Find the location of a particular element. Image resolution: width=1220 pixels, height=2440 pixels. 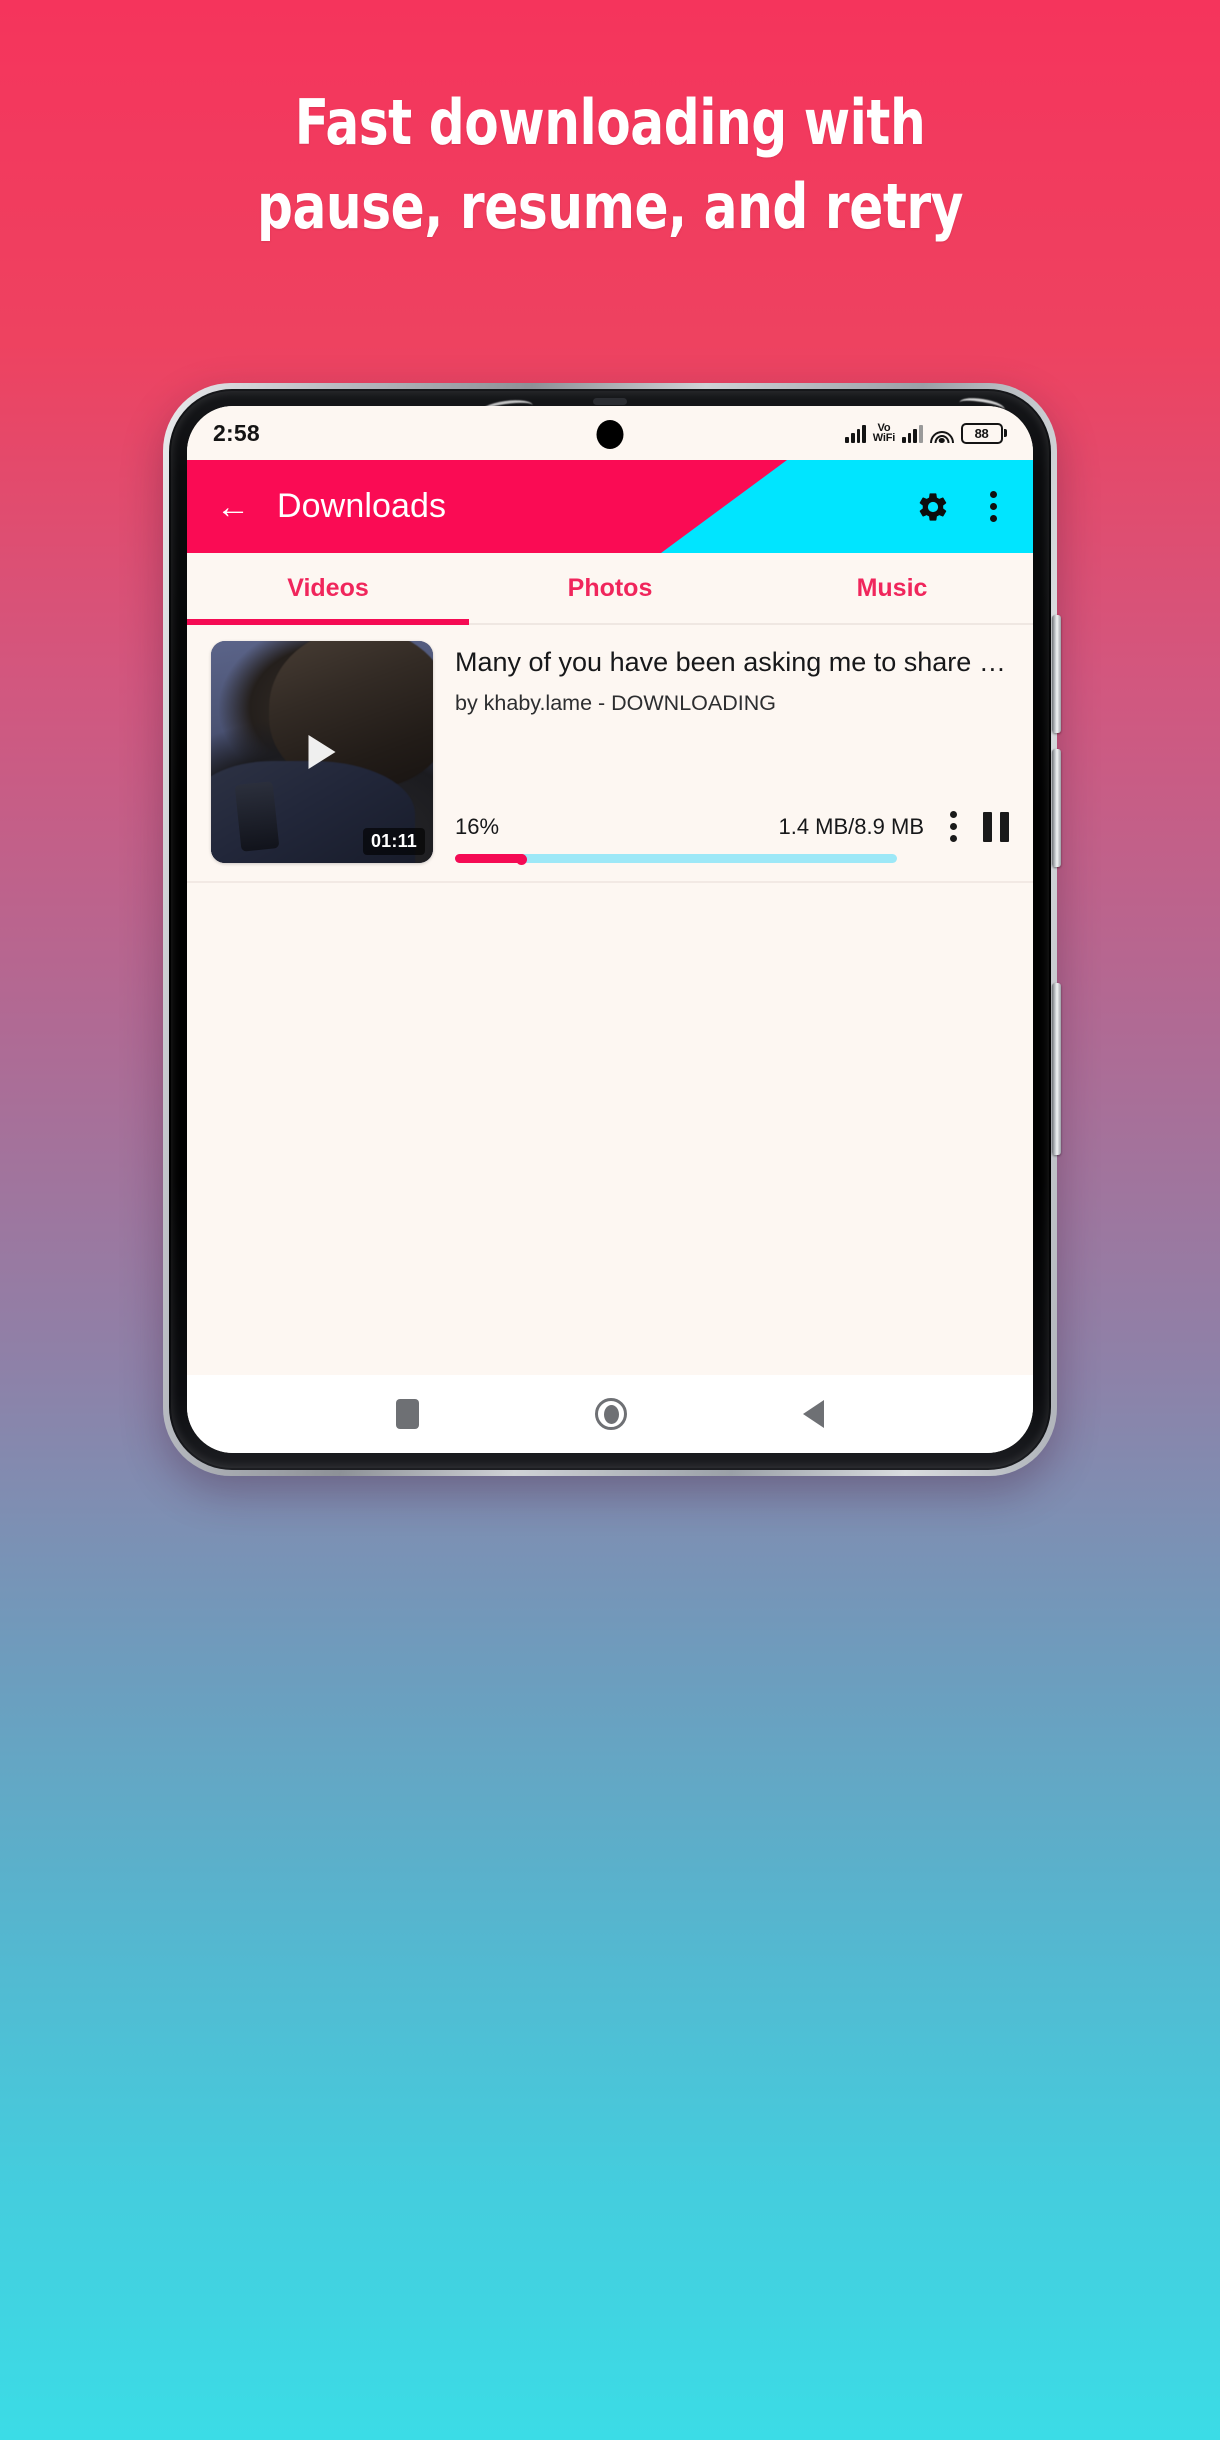

vowifi-label-wifi: WiFi is located at coordinates (884, 438).